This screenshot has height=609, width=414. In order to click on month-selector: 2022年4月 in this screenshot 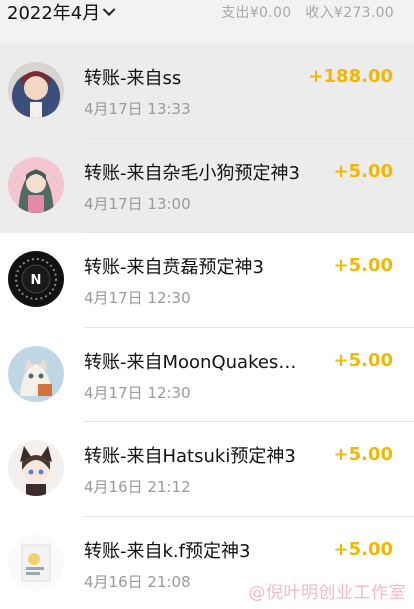, I will do `click(61, 12)`.